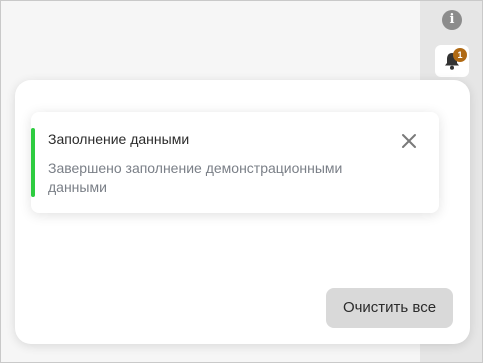 Image resolution: width=483 pixels, height=363 pixels. Describe the element at coordinates (33, 162) in the screenshot. I see `success-accent-bar` at that location.